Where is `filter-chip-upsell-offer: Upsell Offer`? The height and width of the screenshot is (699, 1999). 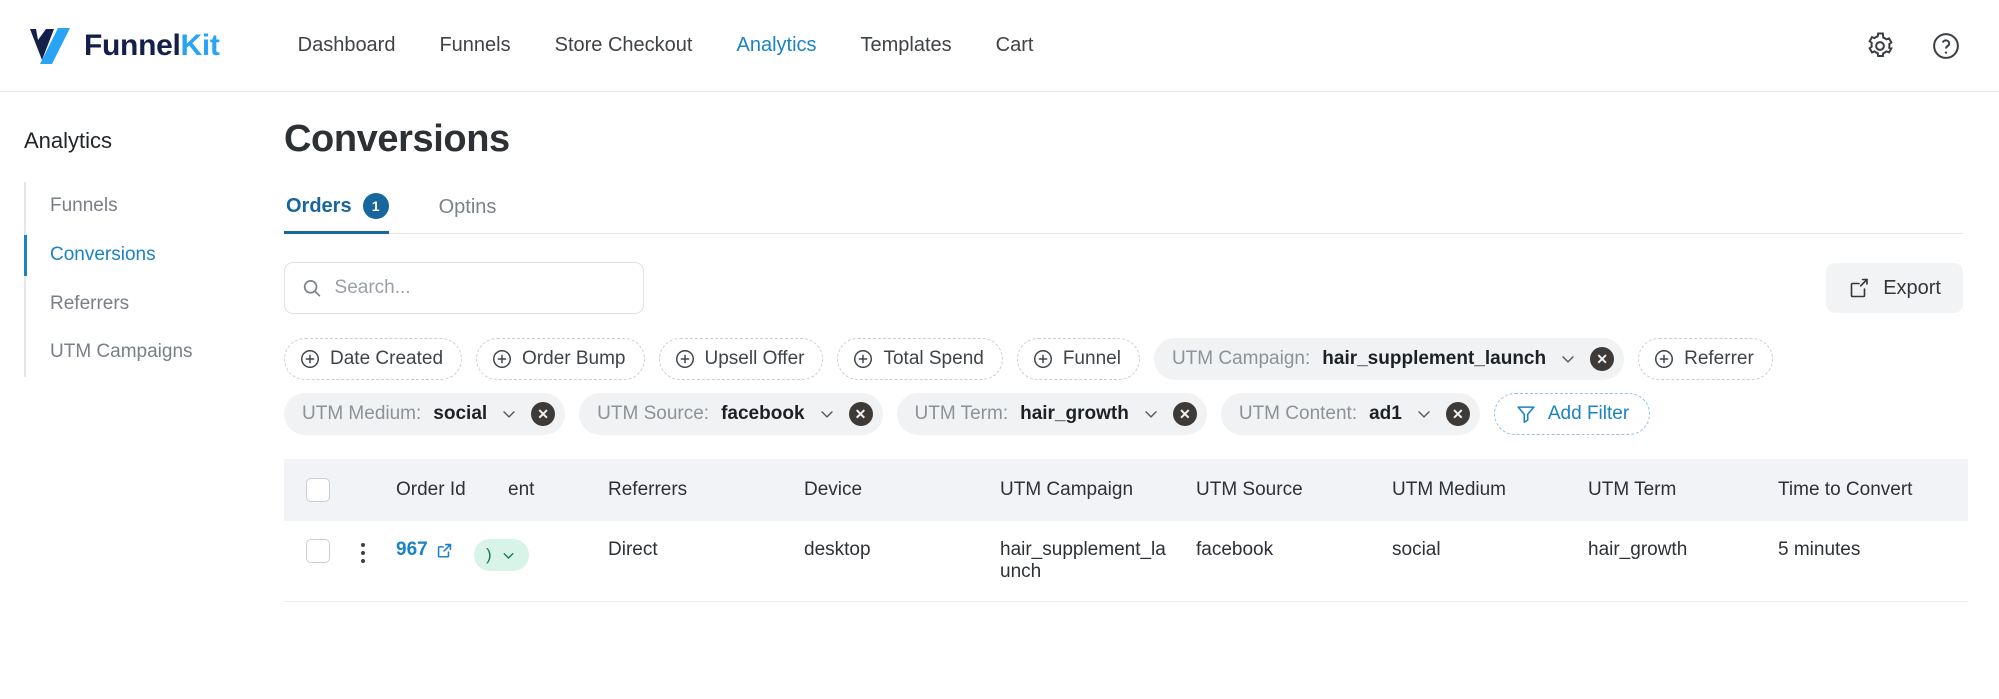
filter-chip-upsell-offer: Upsell Offer is located at coordinates (741, 359).